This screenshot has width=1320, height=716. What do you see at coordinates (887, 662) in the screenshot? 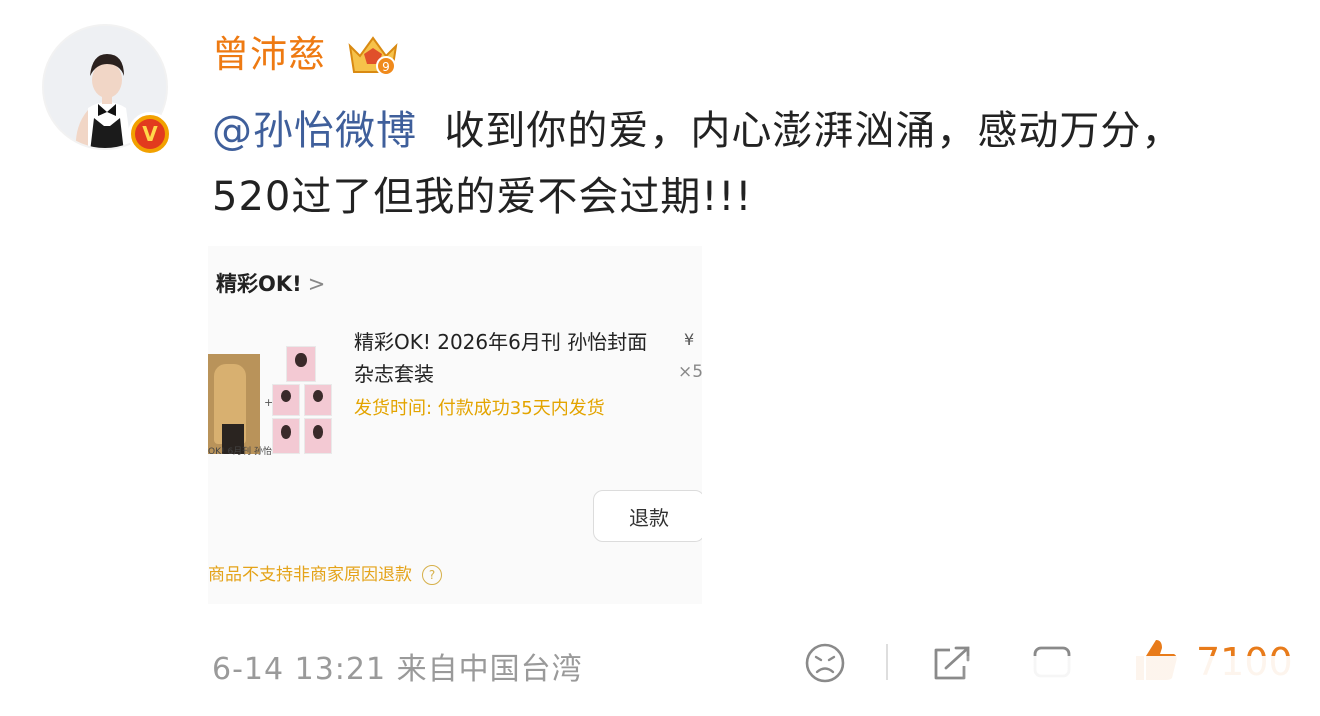
I see `footer-divider` at bounding box center [887, 662].